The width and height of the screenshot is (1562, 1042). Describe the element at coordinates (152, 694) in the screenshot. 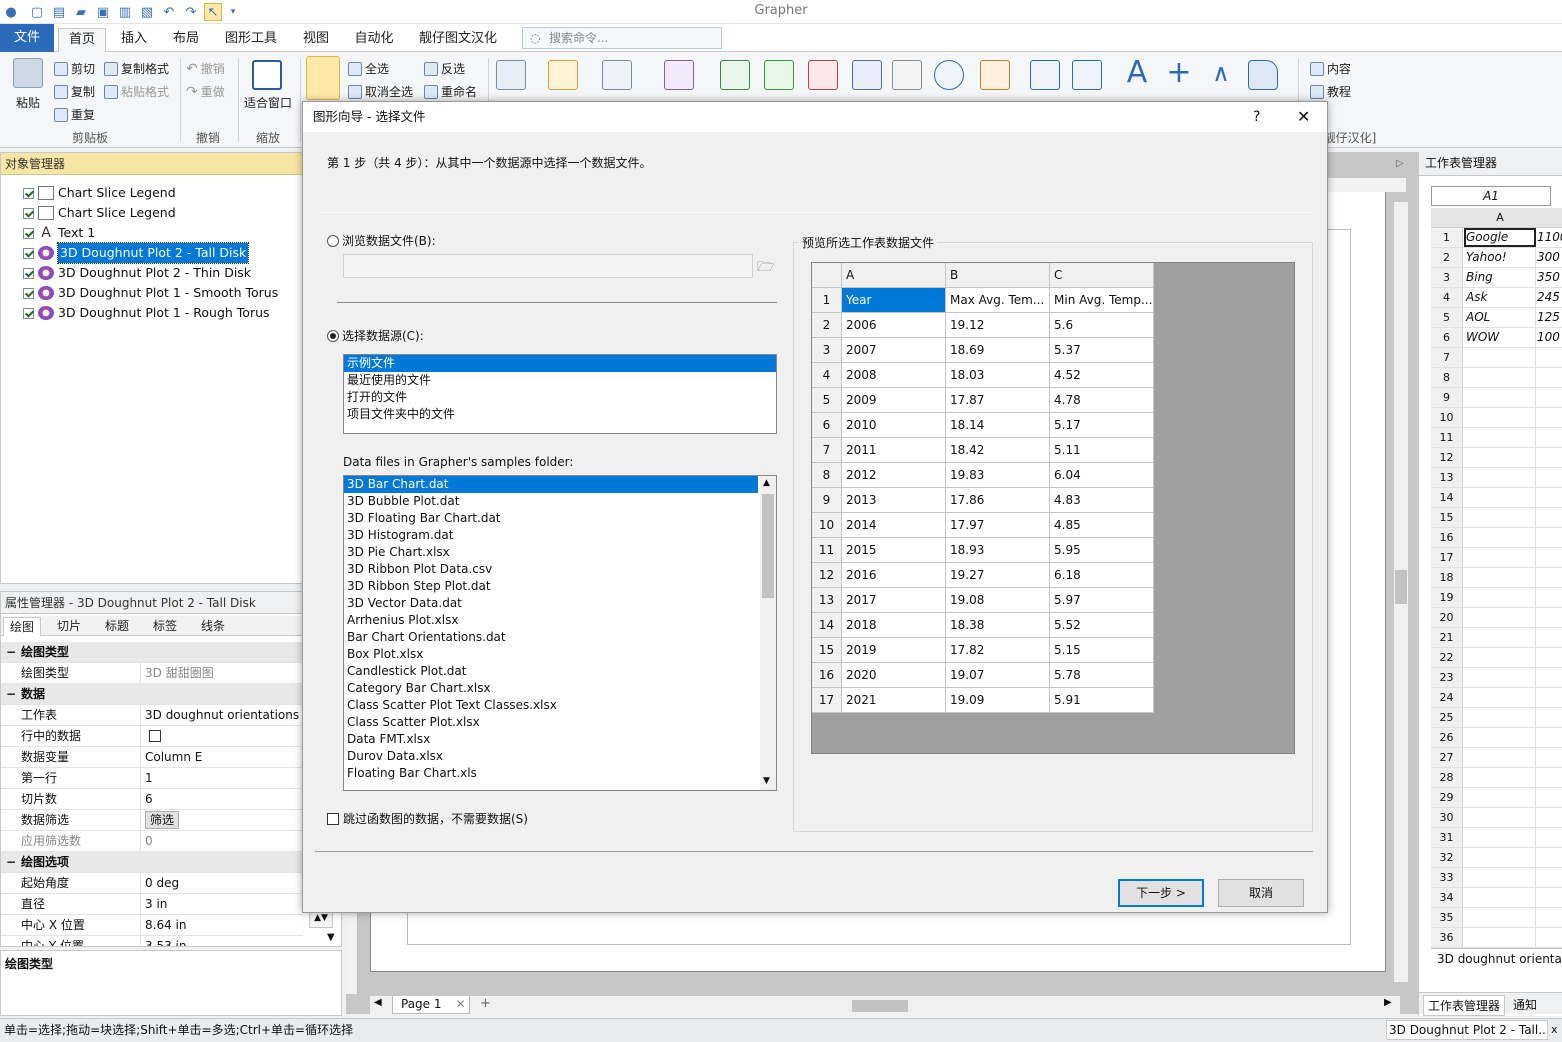

I see `property-section: − 数据` at that location.